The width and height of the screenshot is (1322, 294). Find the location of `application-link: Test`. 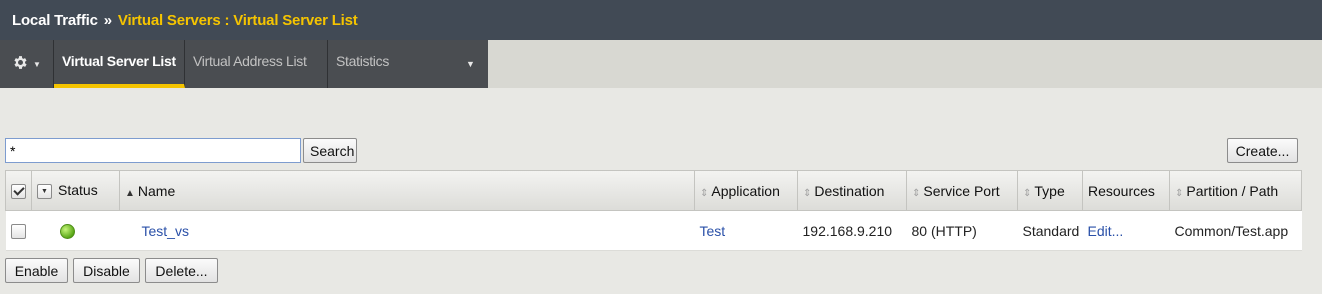

application-link: Test is located at coordinates (713, 231).